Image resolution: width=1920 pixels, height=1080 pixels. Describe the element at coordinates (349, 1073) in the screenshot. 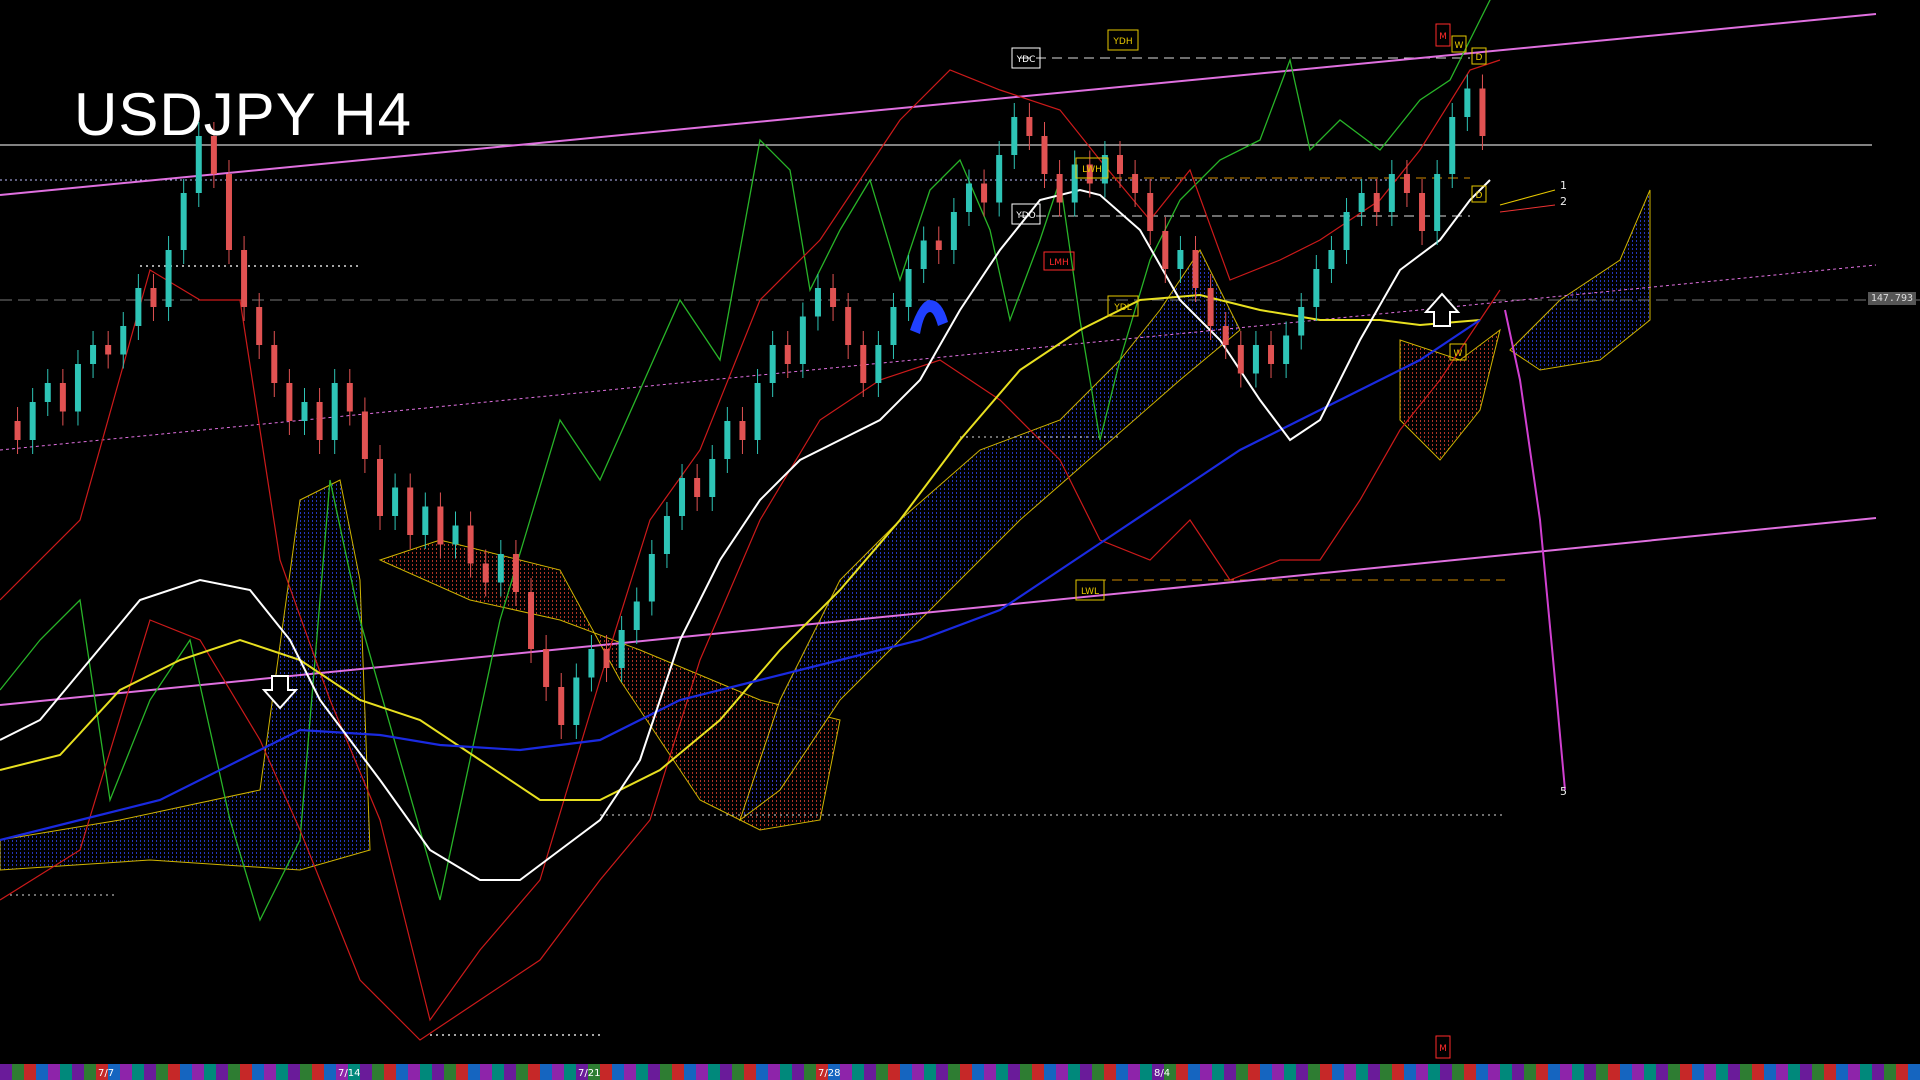

I see `date-tick-label: 7/14` at that location.